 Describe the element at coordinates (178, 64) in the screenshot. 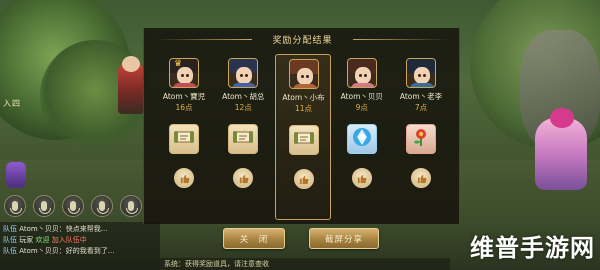

I see `crown-icon: ♛` at that location.